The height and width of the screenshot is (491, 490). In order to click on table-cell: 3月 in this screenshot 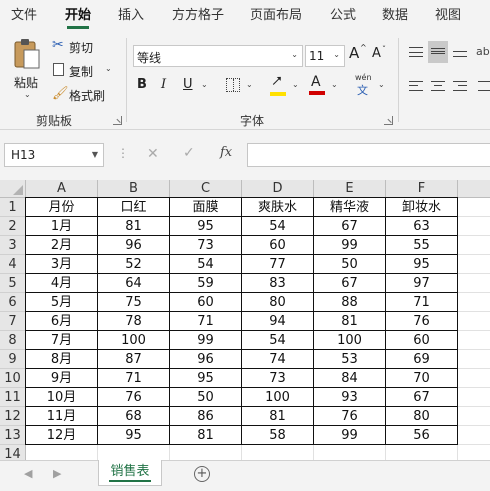, I will do `click(62, 264)`.